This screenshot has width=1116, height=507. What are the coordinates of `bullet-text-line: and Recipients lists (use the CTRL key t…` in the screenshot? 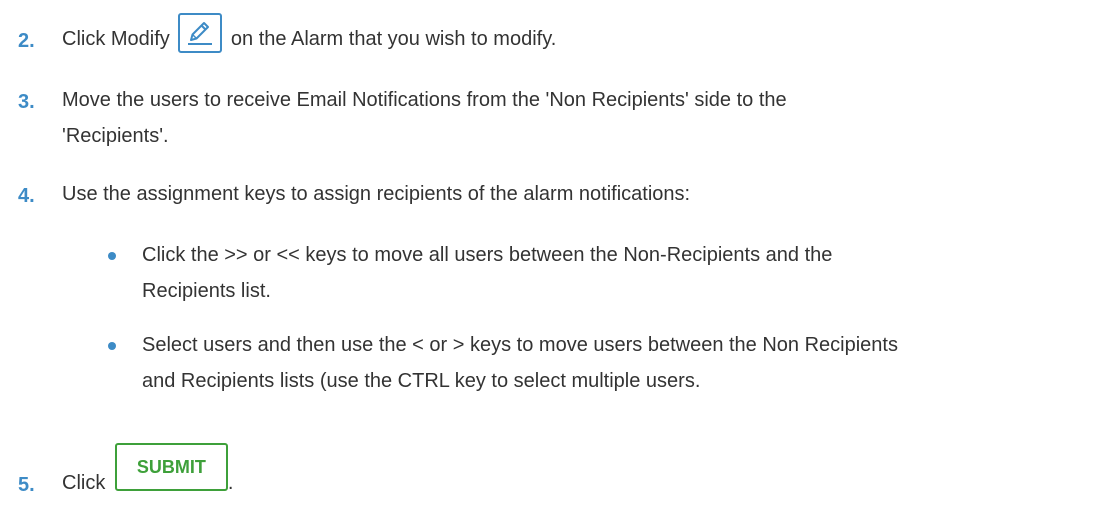 It's located at (421, 381).